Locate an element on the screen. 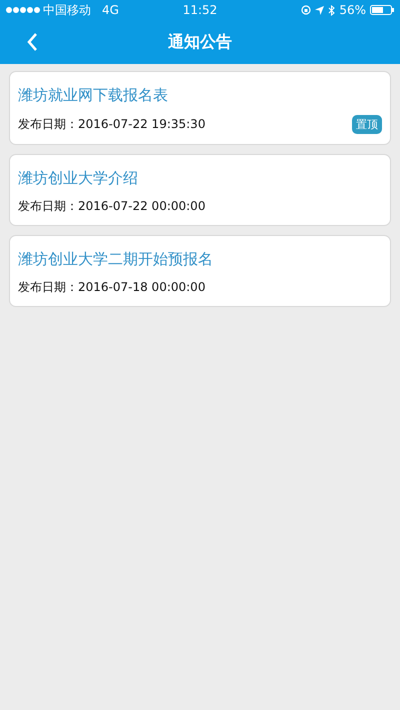 Image resolution: width=400 pixels, height=710 pixels. battery-percent: 56% is located at coordinates (352, 10).